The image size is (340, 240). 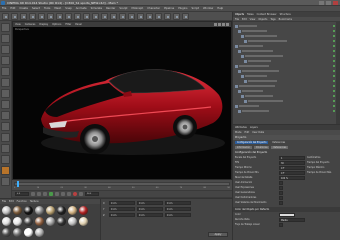 What do you see at coordinates (137, 8) in the screenshot?
I see `menu-item-mograph: MoGraph` at bounding box center [137, 8].